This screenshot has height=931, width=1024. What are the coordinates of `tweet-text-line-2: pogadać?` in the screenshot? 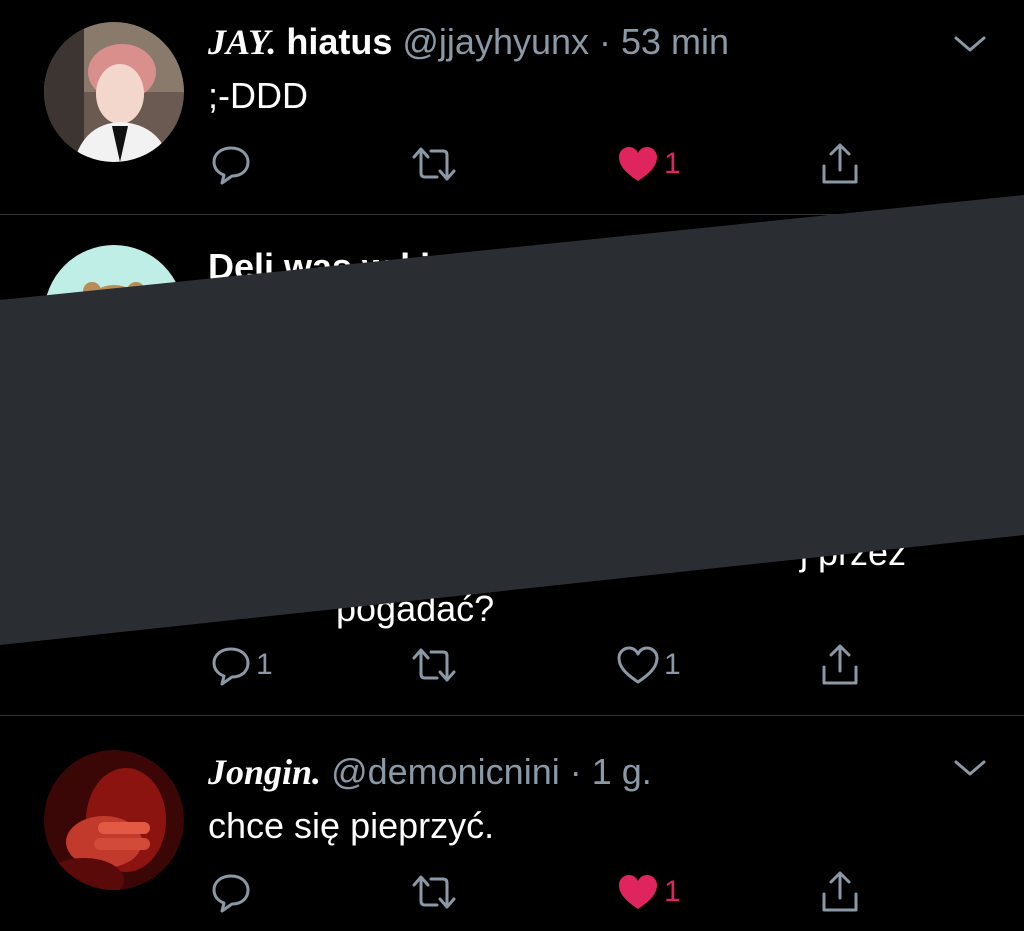 It's located at (415, 608).